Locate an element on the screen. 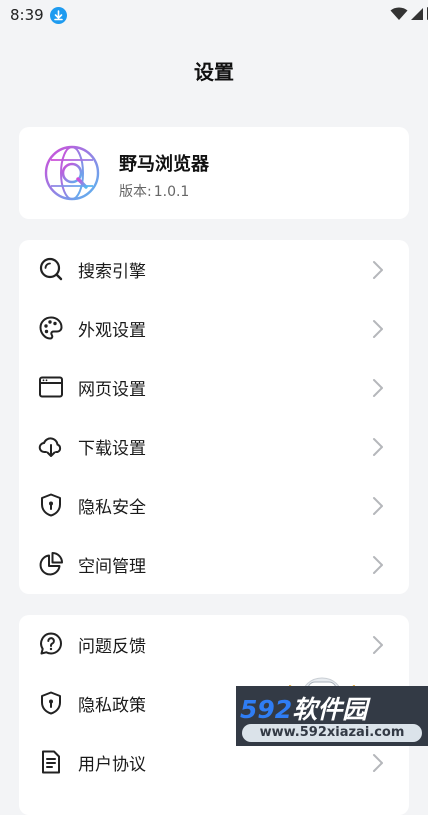 The width and height of the screenshot is (428, 815). menu-item-label: 外观设置 is located at coordinates (112, 331).